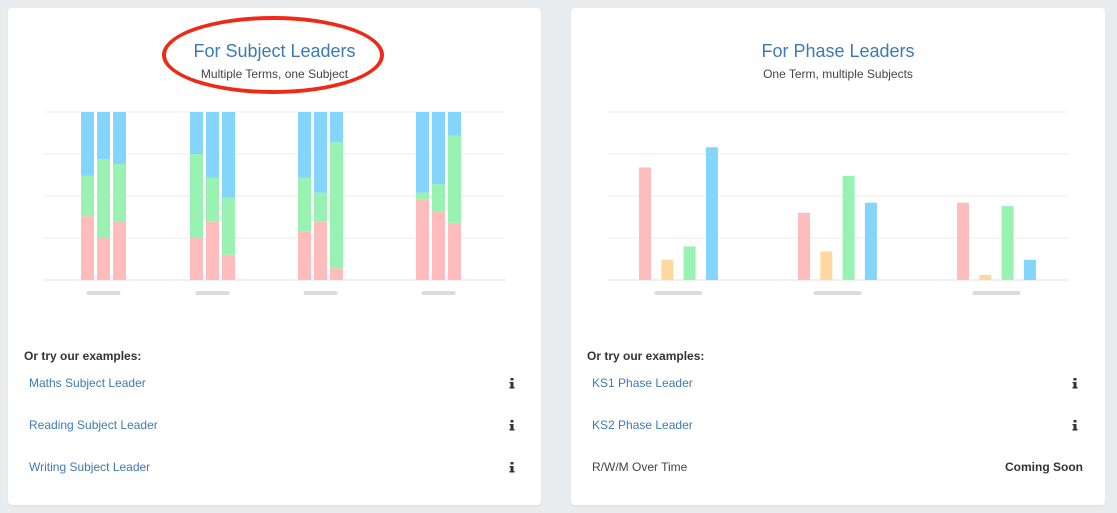 This screenshot has height=513, width=1117. What do you see at coordinates (642, 383) in the screenshot?
I see `ks1-phase-leader-link: KS1 Phase Leader` at bounding box center [642, 383].